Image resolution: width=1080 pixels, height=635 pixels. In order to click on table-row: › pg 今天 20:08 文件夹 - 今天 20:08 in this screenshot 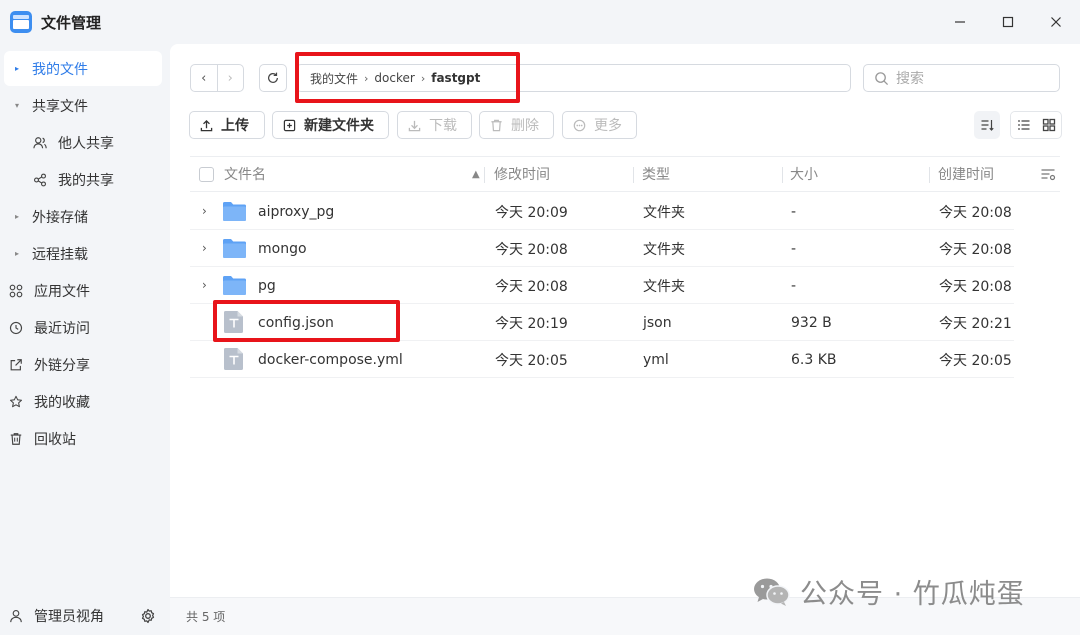, I will do `click(602, 285)`.